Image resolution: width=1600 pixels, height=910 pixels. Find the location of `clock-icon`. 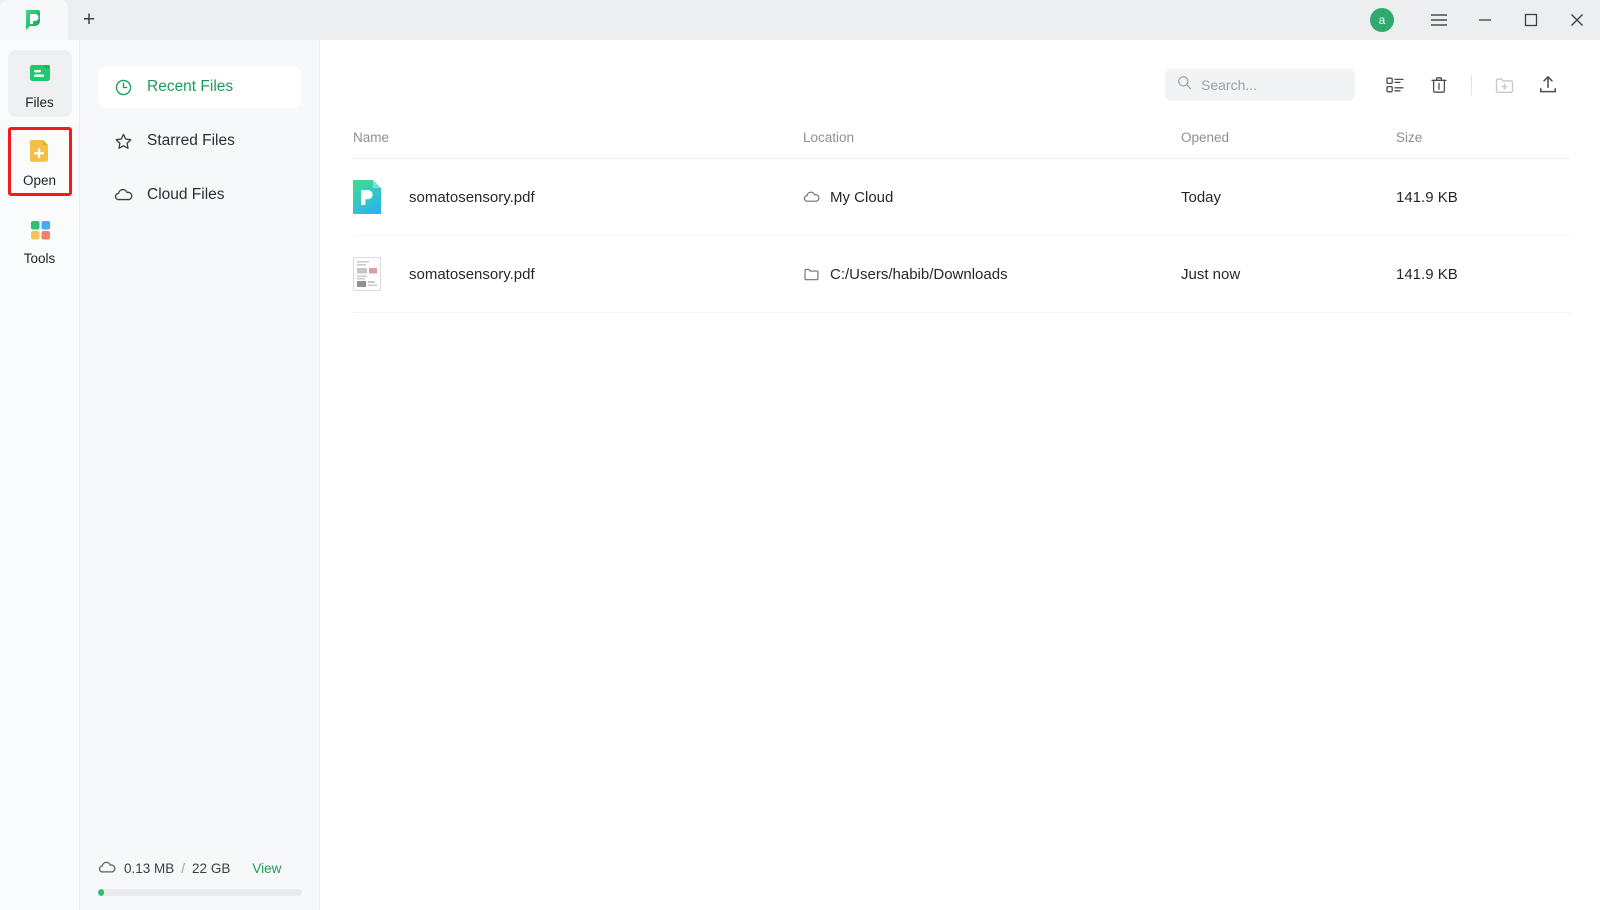

clock-icon is located at coordinates (123, 87).